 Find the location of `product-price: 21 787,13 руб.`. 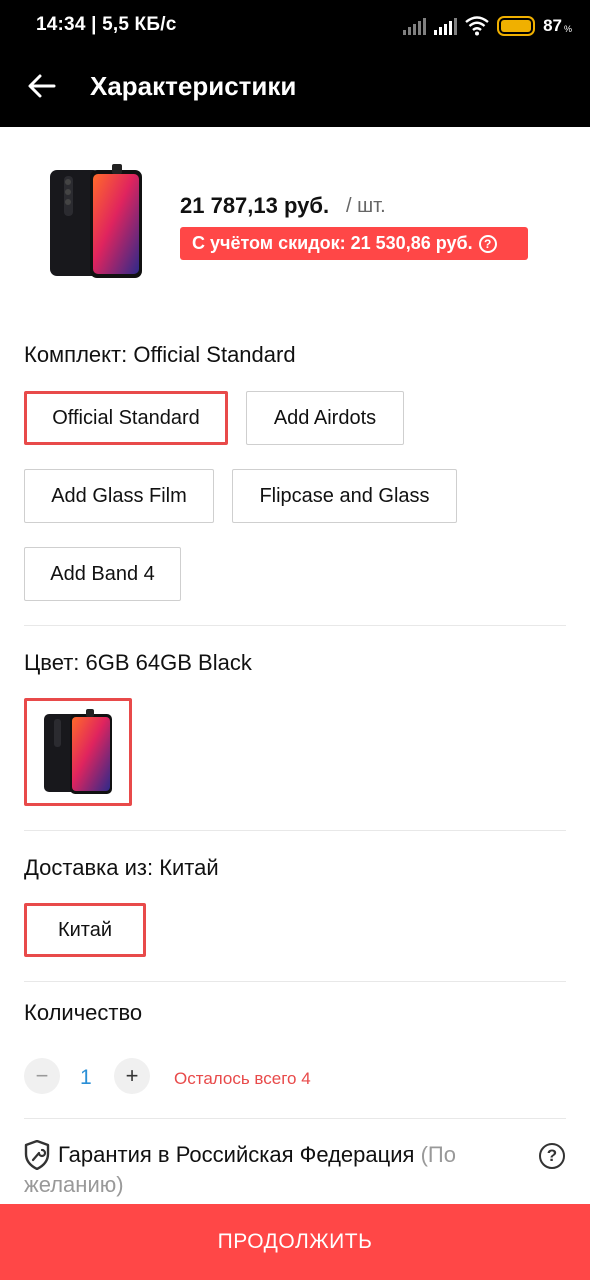

product-price: 21 787,13 руб. is located at coordinates (255, 205).